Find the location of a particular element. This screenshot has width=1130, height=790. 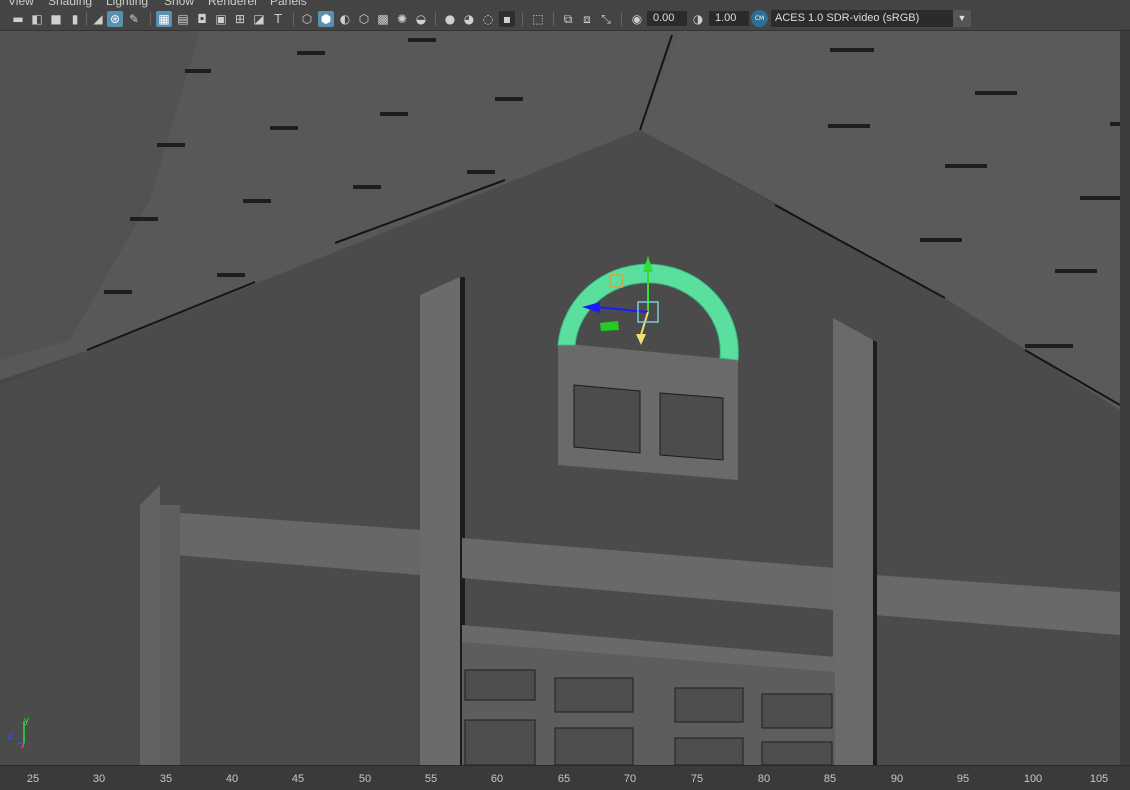

axis-y-label: y is located at coordinates (27, 721).